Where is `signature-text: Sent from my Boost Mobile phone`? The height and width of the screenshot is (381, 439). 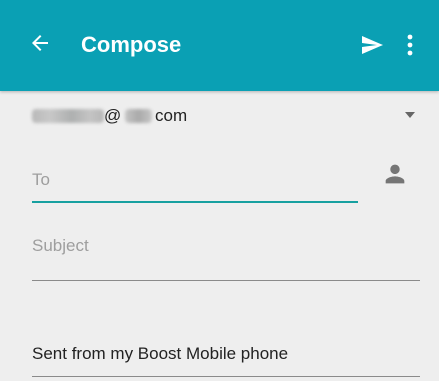 signature-text: Sent from my Boost Mobile phone is located at coordinates (160, 353).